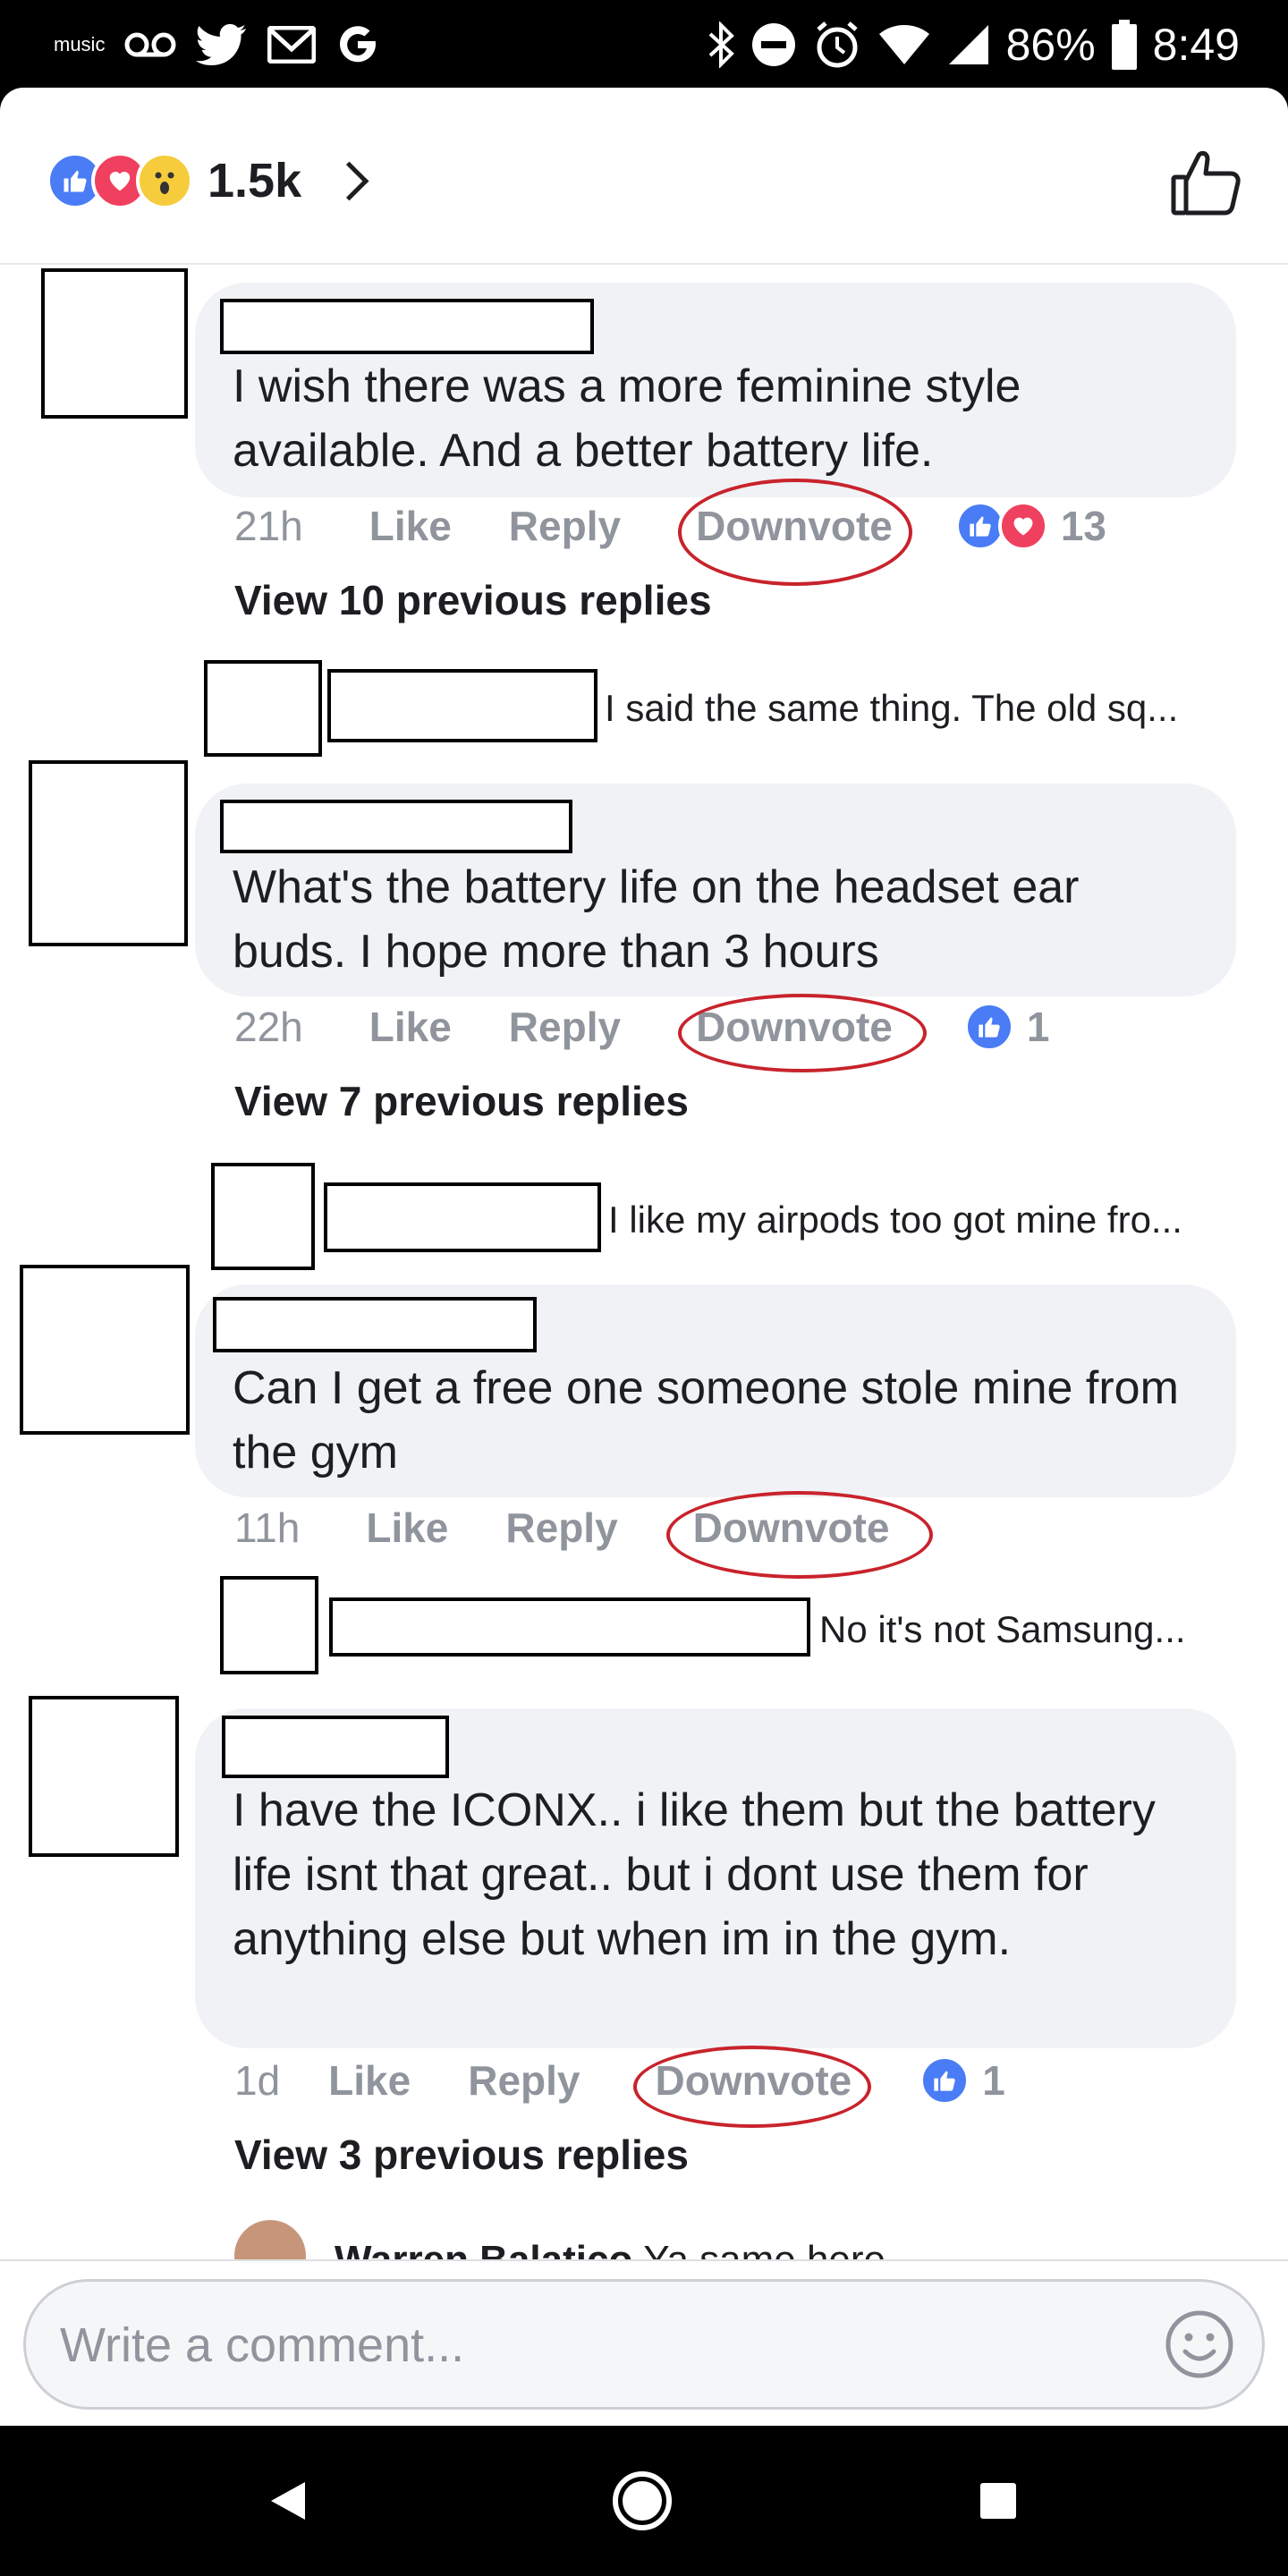 Image resolution: width=1288 pixels, height=2576 pixels. Describe the element at coordinates (644, 44) in the screenshot. I see `status-bar: music 86% 8:49` at that location.